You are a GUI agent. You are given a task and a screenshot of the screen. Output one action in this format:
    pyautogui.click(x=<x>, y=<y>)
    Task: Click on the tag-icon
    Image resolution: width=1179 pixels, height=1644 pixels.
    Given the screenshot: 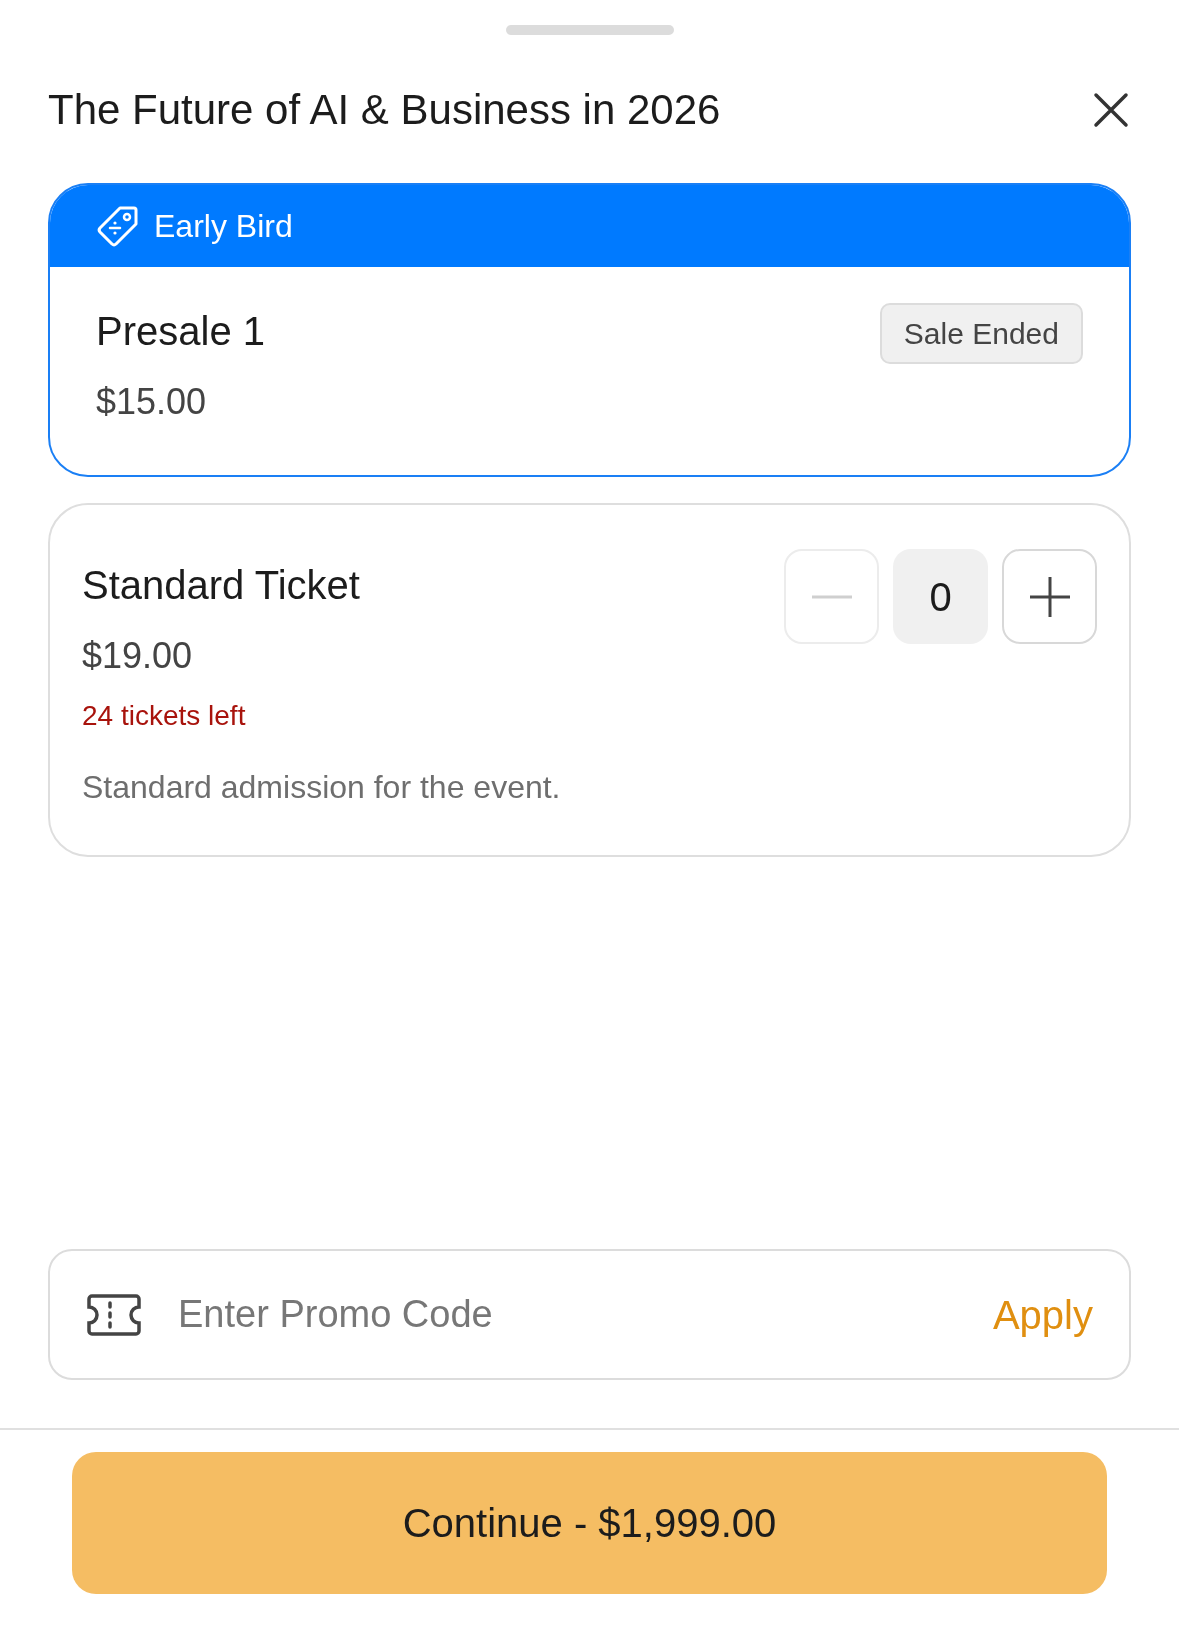 What is the action you would take?
    pyautogui.click(x=118, y=226)
    